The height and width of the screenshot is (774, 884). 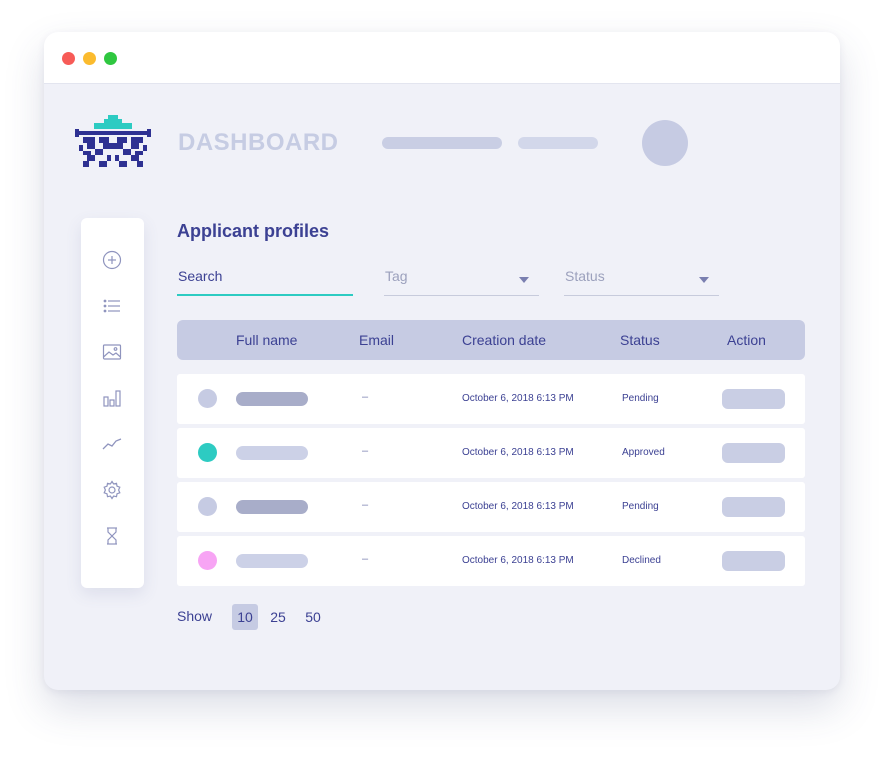 What do you see at coordinates (200, 276) in the screenshot?
I see `search-label: Search` at bounding box center [200, 276].